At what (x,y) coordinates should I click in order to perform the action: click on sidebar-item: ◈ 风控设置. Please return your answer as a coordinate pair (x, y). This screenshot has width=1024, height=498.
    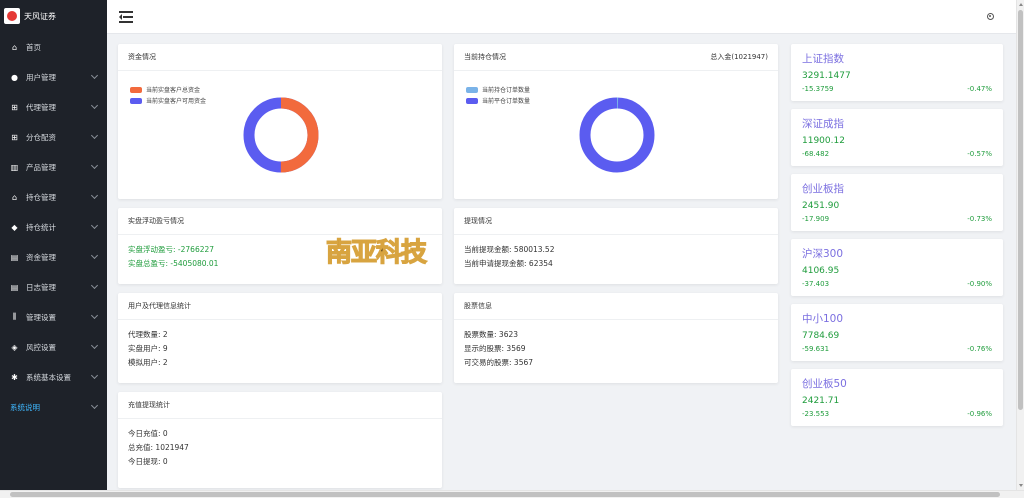
    Looking at the image, I should click on (53, 347).